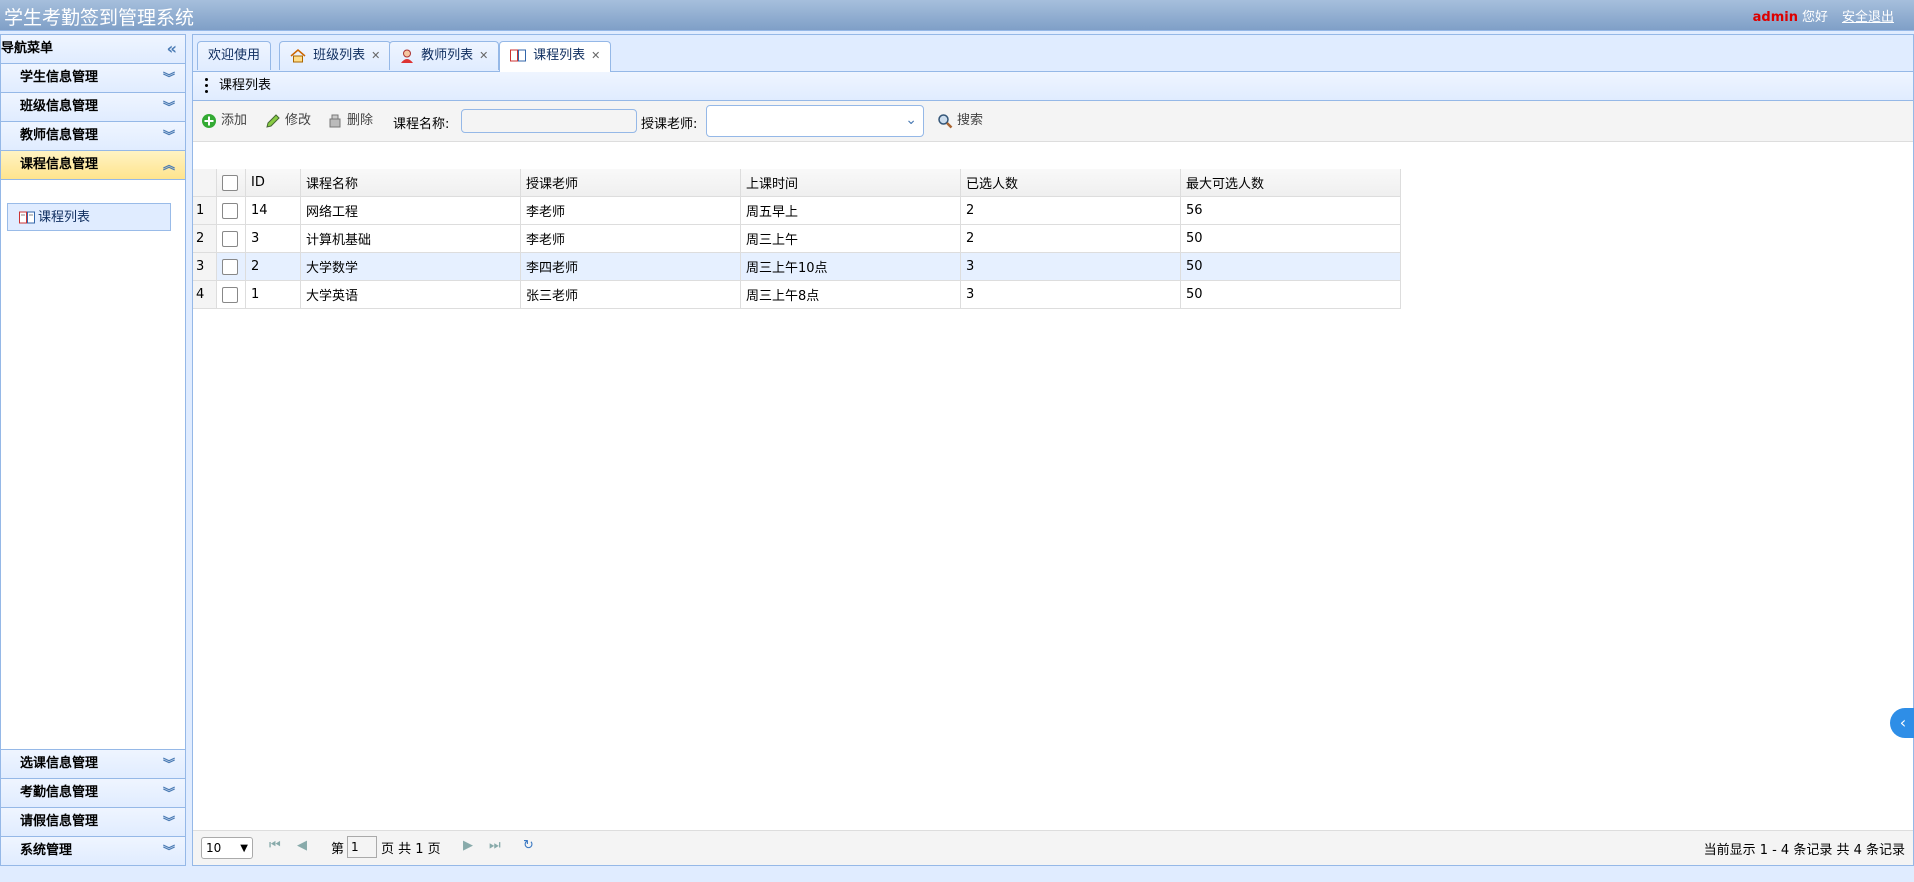  Describe the element at coordinates (797, 266) in the screenshot. I see `table-row: 3 2 大学数学 李四老师 周三上午10点 3 50` at that location.